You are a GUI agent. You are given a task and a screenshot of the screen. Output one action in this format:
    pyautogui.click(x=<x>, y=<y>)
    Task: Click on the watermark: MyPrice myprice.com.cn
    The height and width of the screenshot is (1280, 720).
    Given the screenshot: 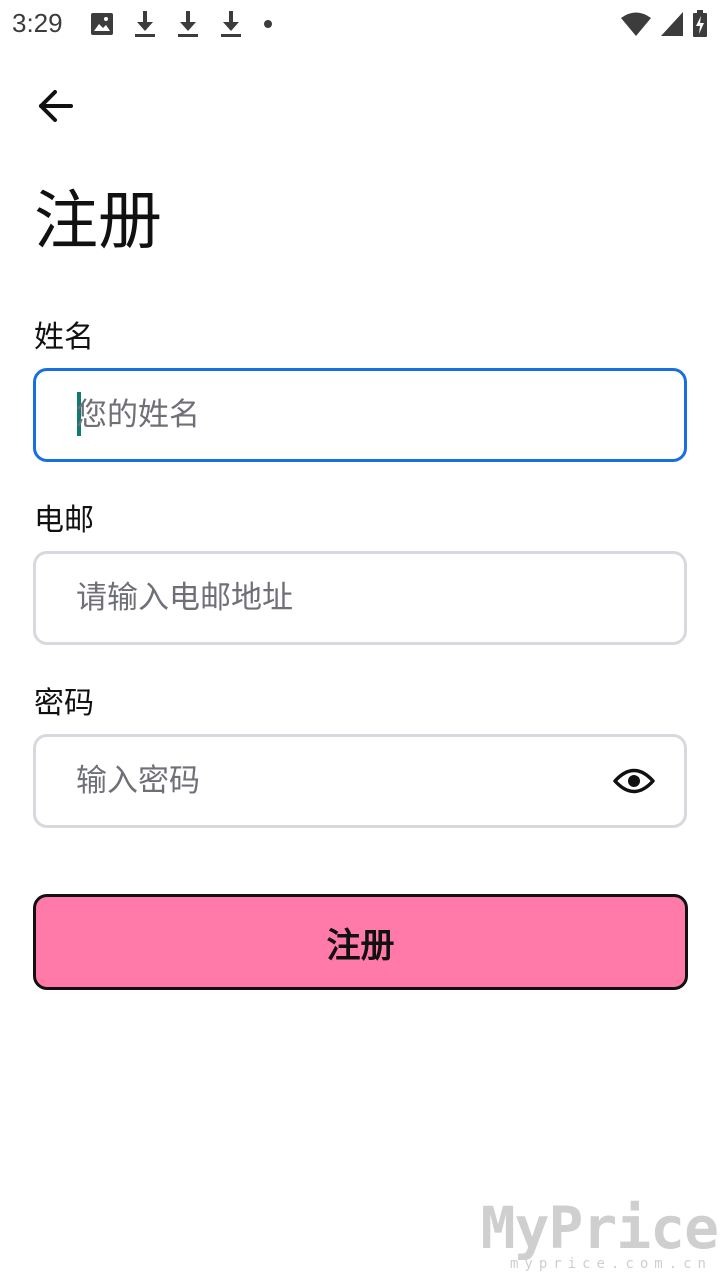 What is the action you would take?
    pyautogui.click(x=599, y=1233)
    